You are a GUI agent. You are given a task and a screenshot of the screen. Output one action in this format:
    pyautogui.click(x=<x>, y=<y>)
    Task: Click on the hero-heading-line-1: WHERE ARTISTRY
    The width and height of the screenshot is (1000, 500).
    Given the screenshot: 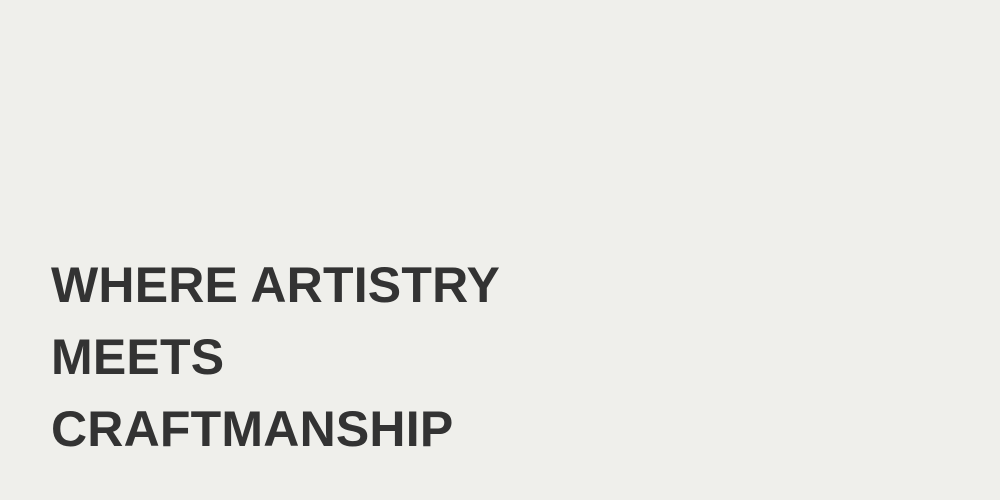 What is the action you would take?
    pyautogui.click(x=276, y=285)
    